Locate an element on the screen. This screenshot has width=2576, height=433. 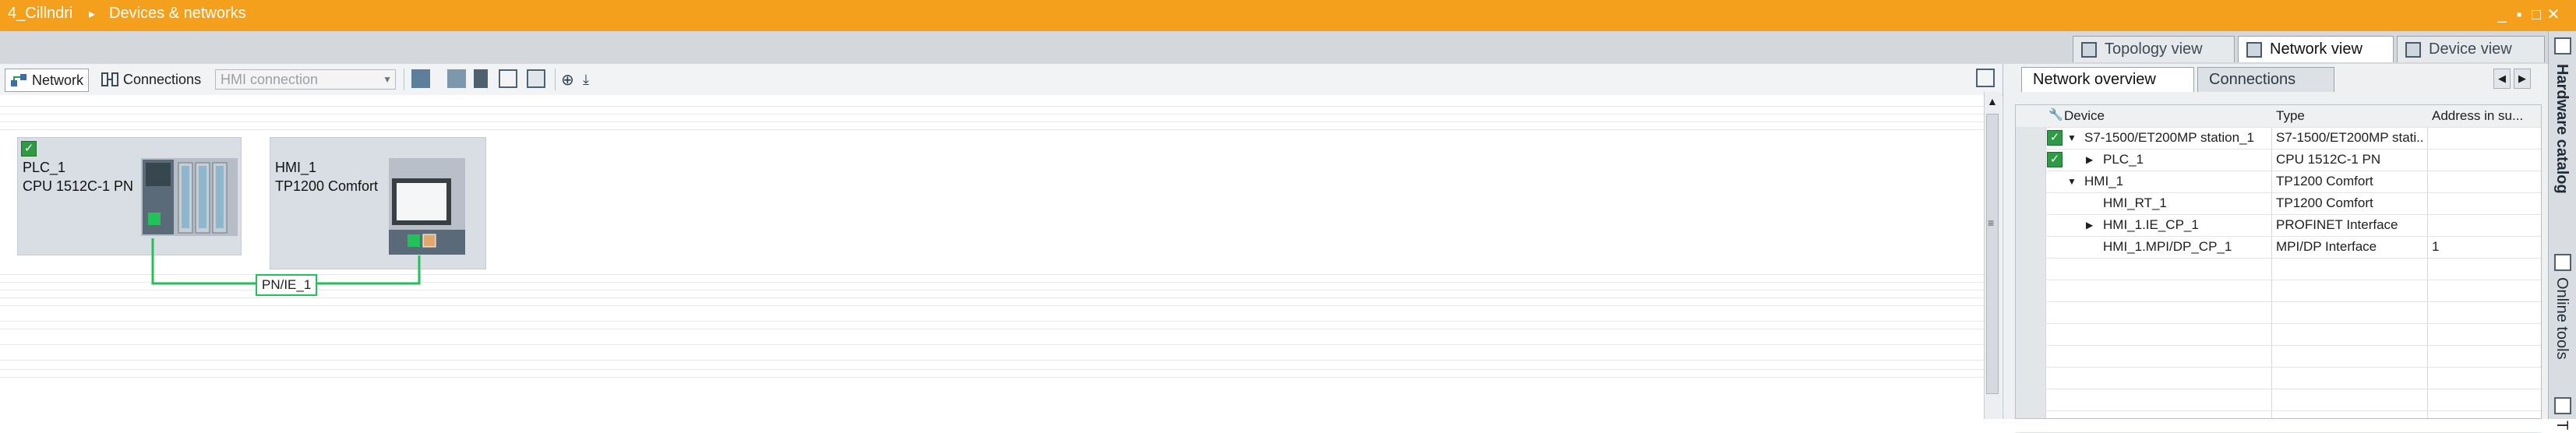
table-row: ✓ ▶ PLC_1 CPU 1512C-1 PN is located at coordinates (2278, 160).